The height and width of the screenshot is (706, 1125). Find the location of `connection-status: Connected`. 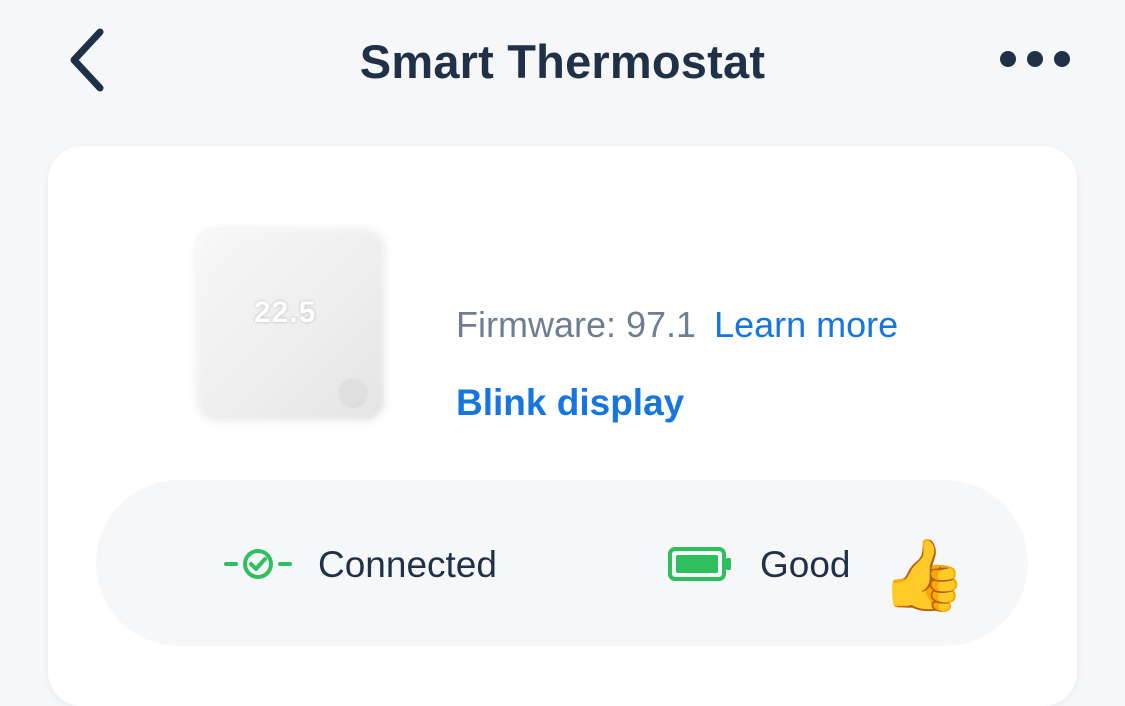

connection-status: Connected is located at coordinates (407, 564).